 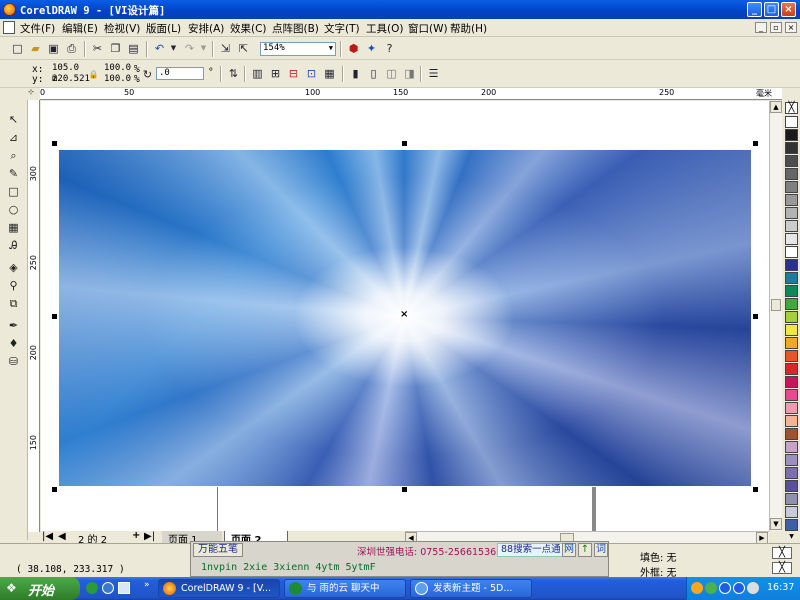 I want to click on save-icon: ▣, so click(x=53, y=48).